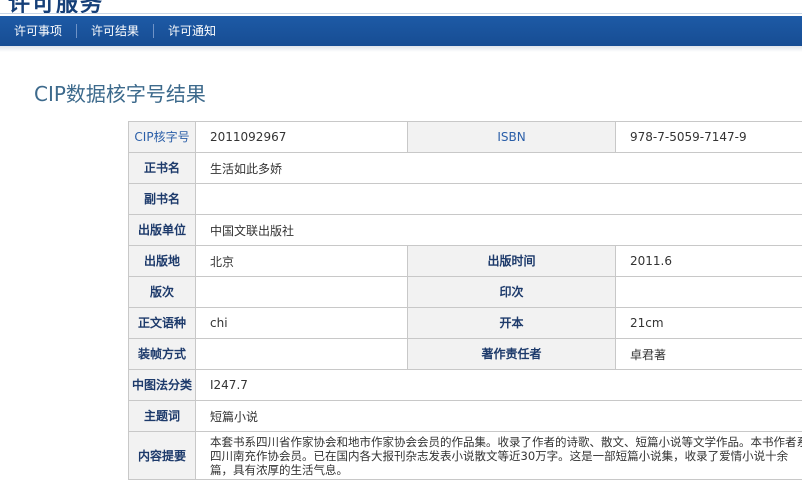 The image size is (802, 489). What do you see at coordinates (708, 354) in the screenshot?
I see `author-value: 卓君著` at bounding box center [708, 354].